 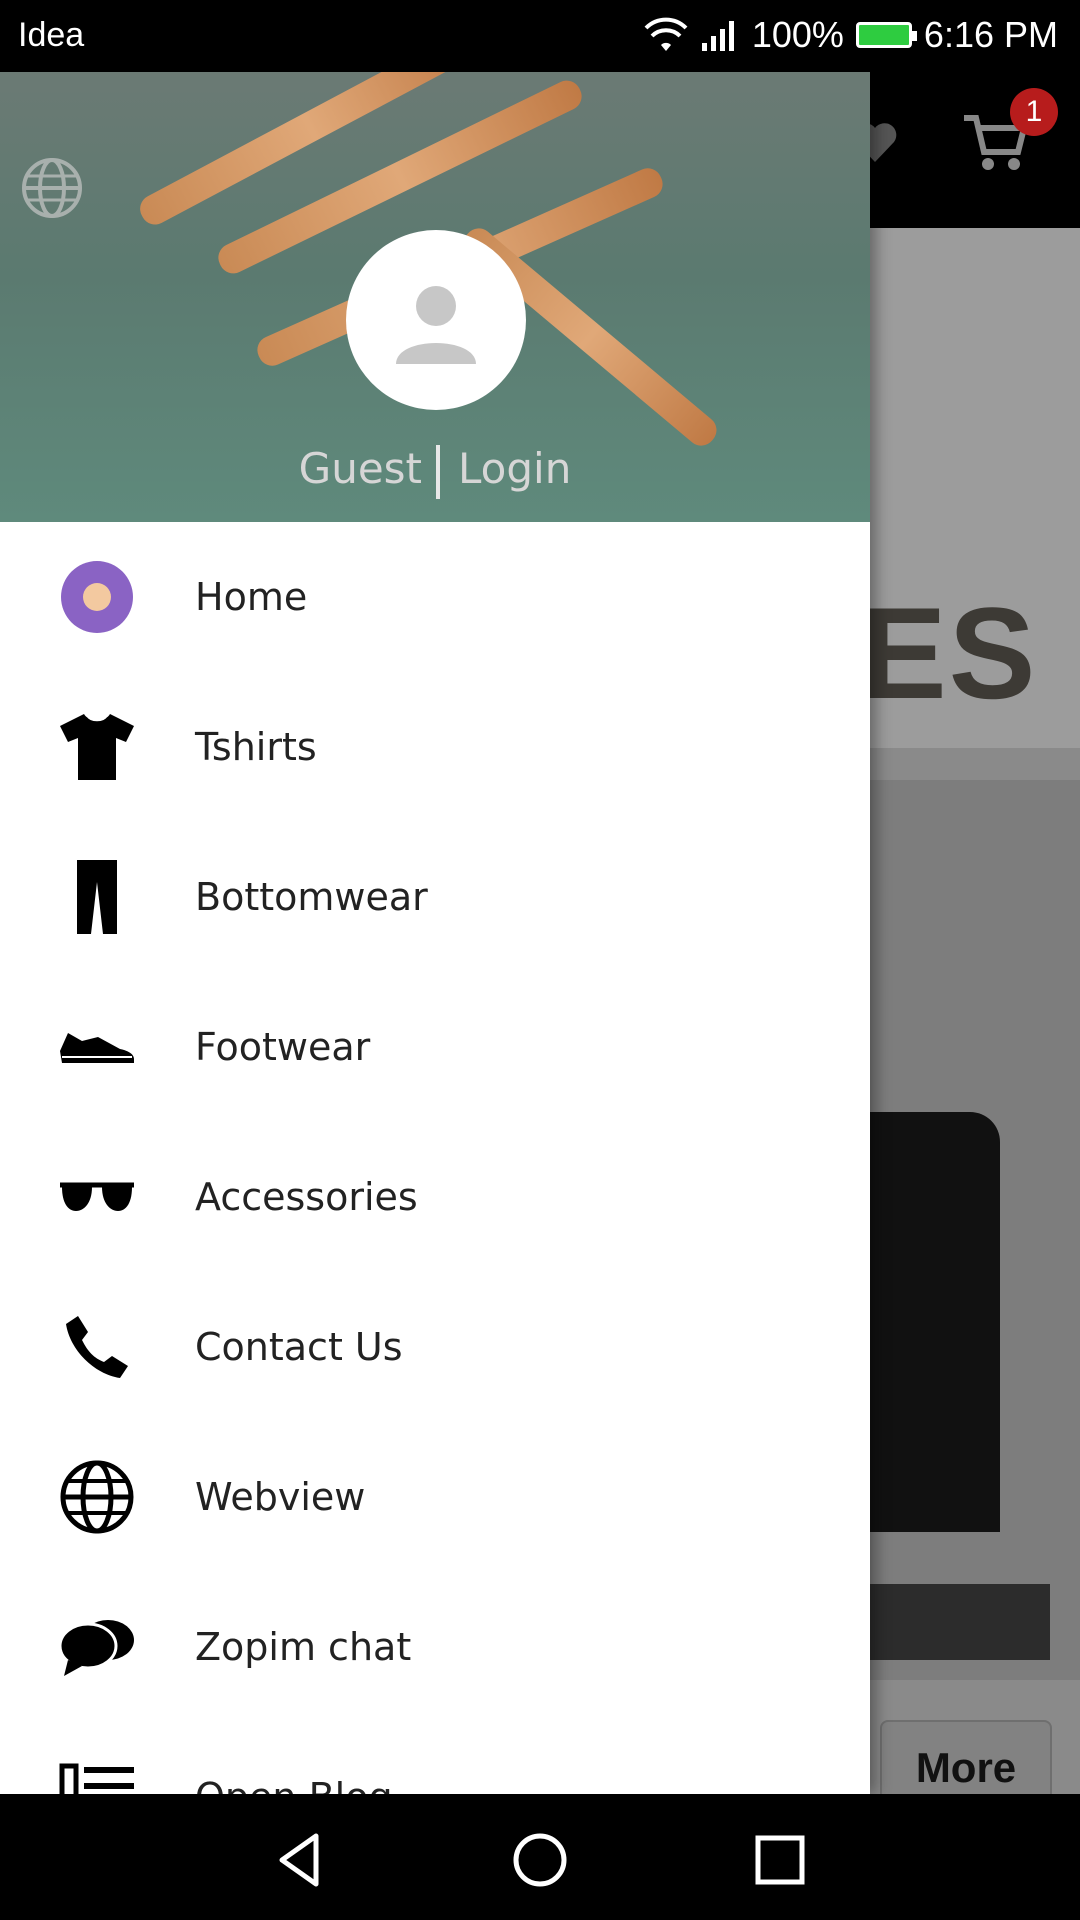 I want to click on language-globe-icon, so click(x=52, y=188).